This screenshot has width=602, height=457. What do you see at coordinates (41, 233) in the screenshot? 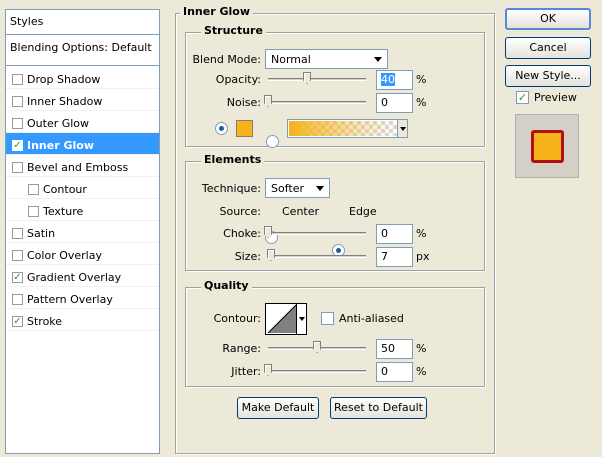
I see `style-item-label: Satin` at bounding box center [41, 233].